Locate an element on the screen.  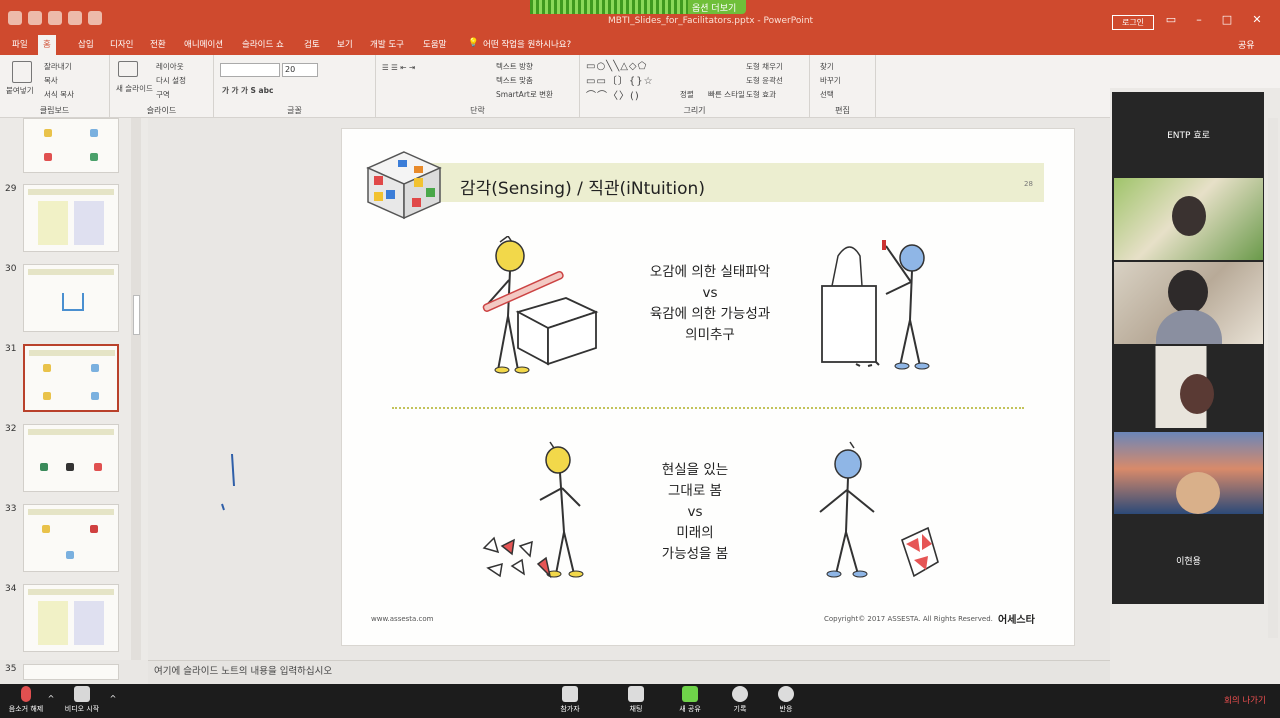
bullets-icon: ☰ ☰ ⇤ ⇥ is located at coordinates (398, 67).